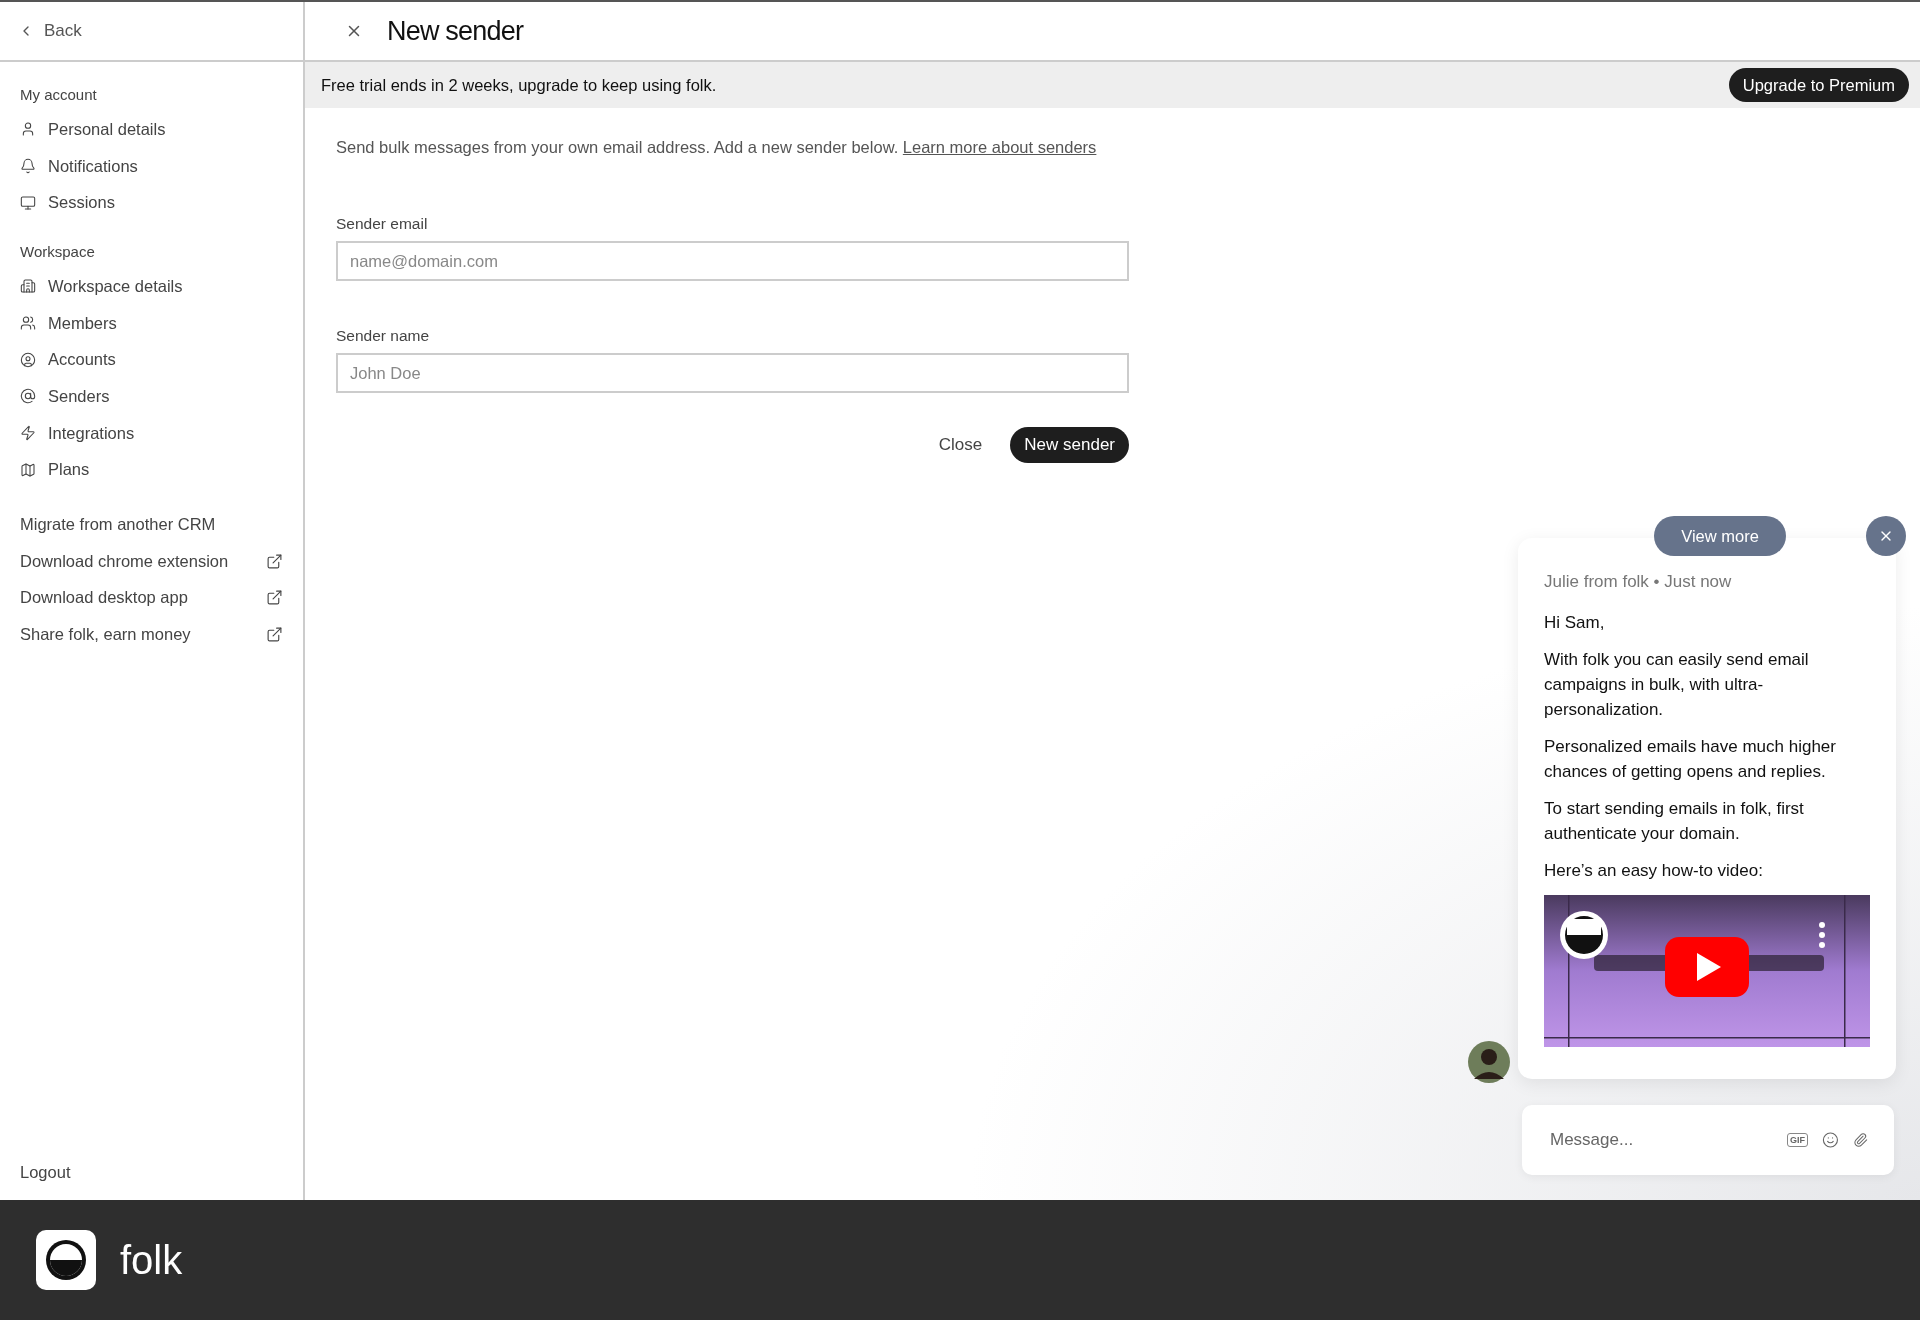 The height and width of the screenshot is (1320, 1920). What do you see at coordinates (28, 396) in the screenshot?
I see `at-sign-icon` at bounding box center [28, 396].